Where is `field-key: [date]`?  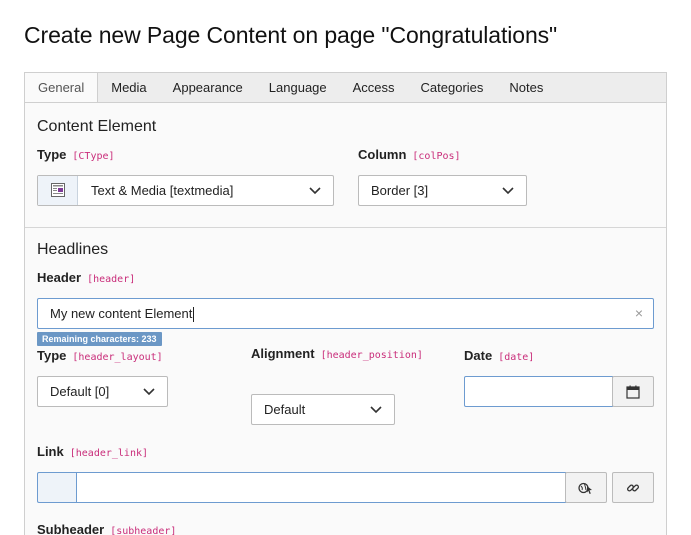 field-key: [date] is located at coordinates (516, 357).